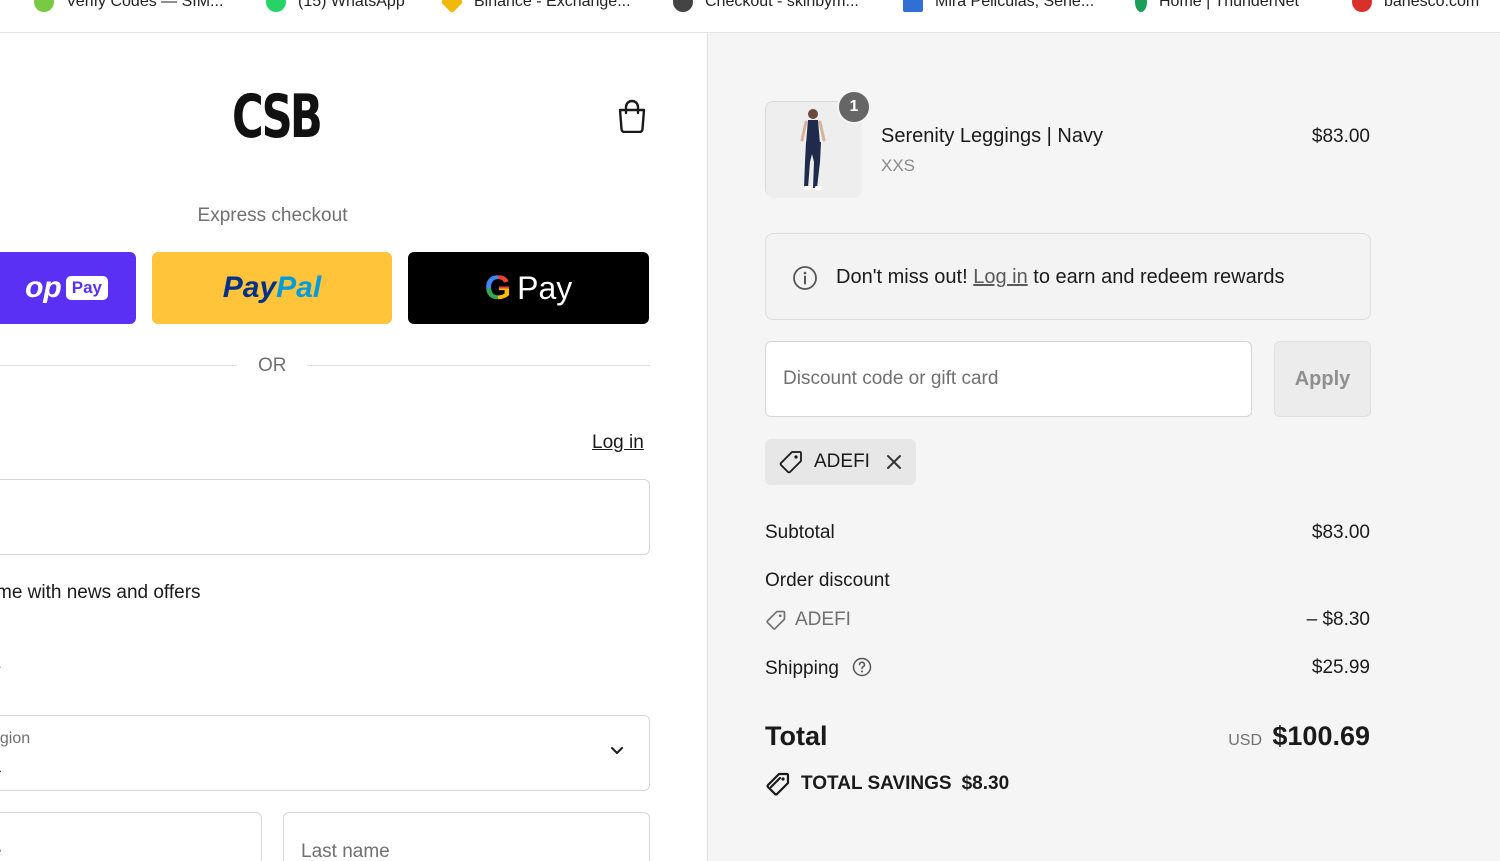  Describe the element at coordinates (1245, 740) in the screenshot. I see `total-currency: USD` at that location.